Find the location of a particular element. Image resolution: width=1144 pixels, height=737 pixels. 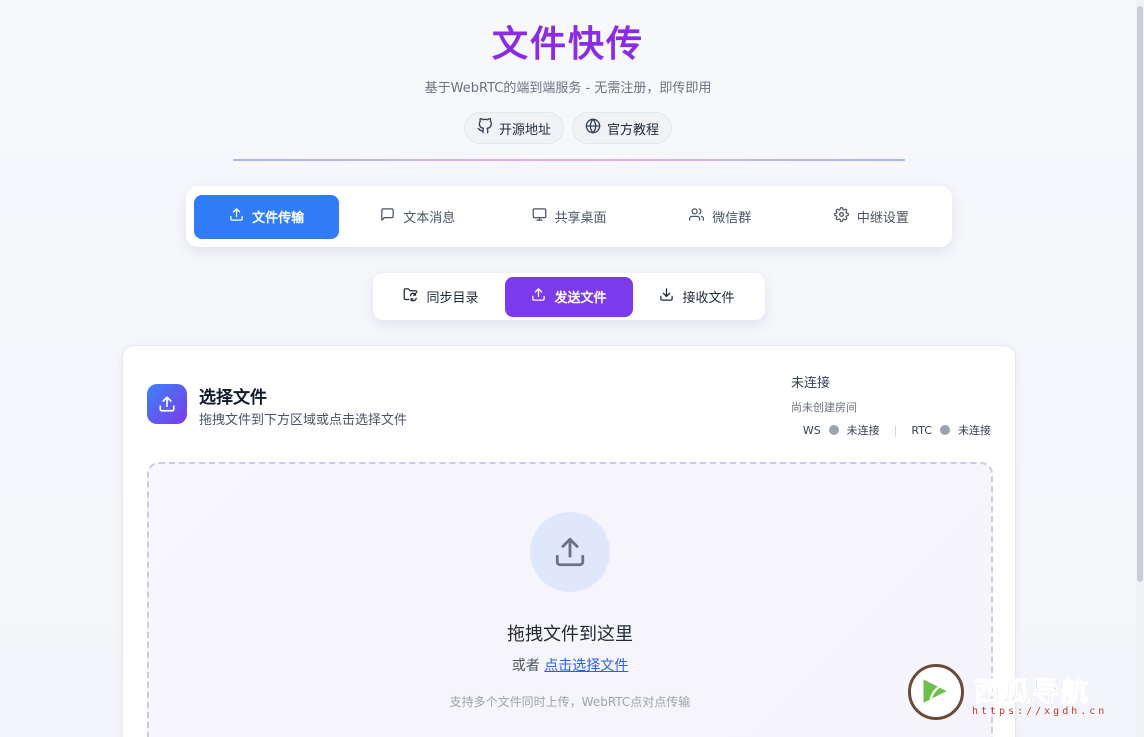

tab-relay-settings-label: 中继设置 is located at coordinates (882, 218).